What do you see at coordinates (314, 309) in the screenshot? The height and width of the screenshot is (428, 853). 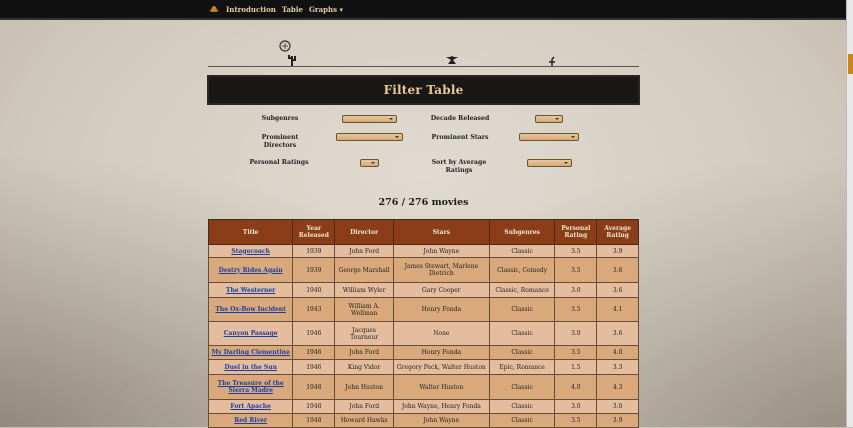 I see `year-cell: 1943` at bounding box center [314, 309].